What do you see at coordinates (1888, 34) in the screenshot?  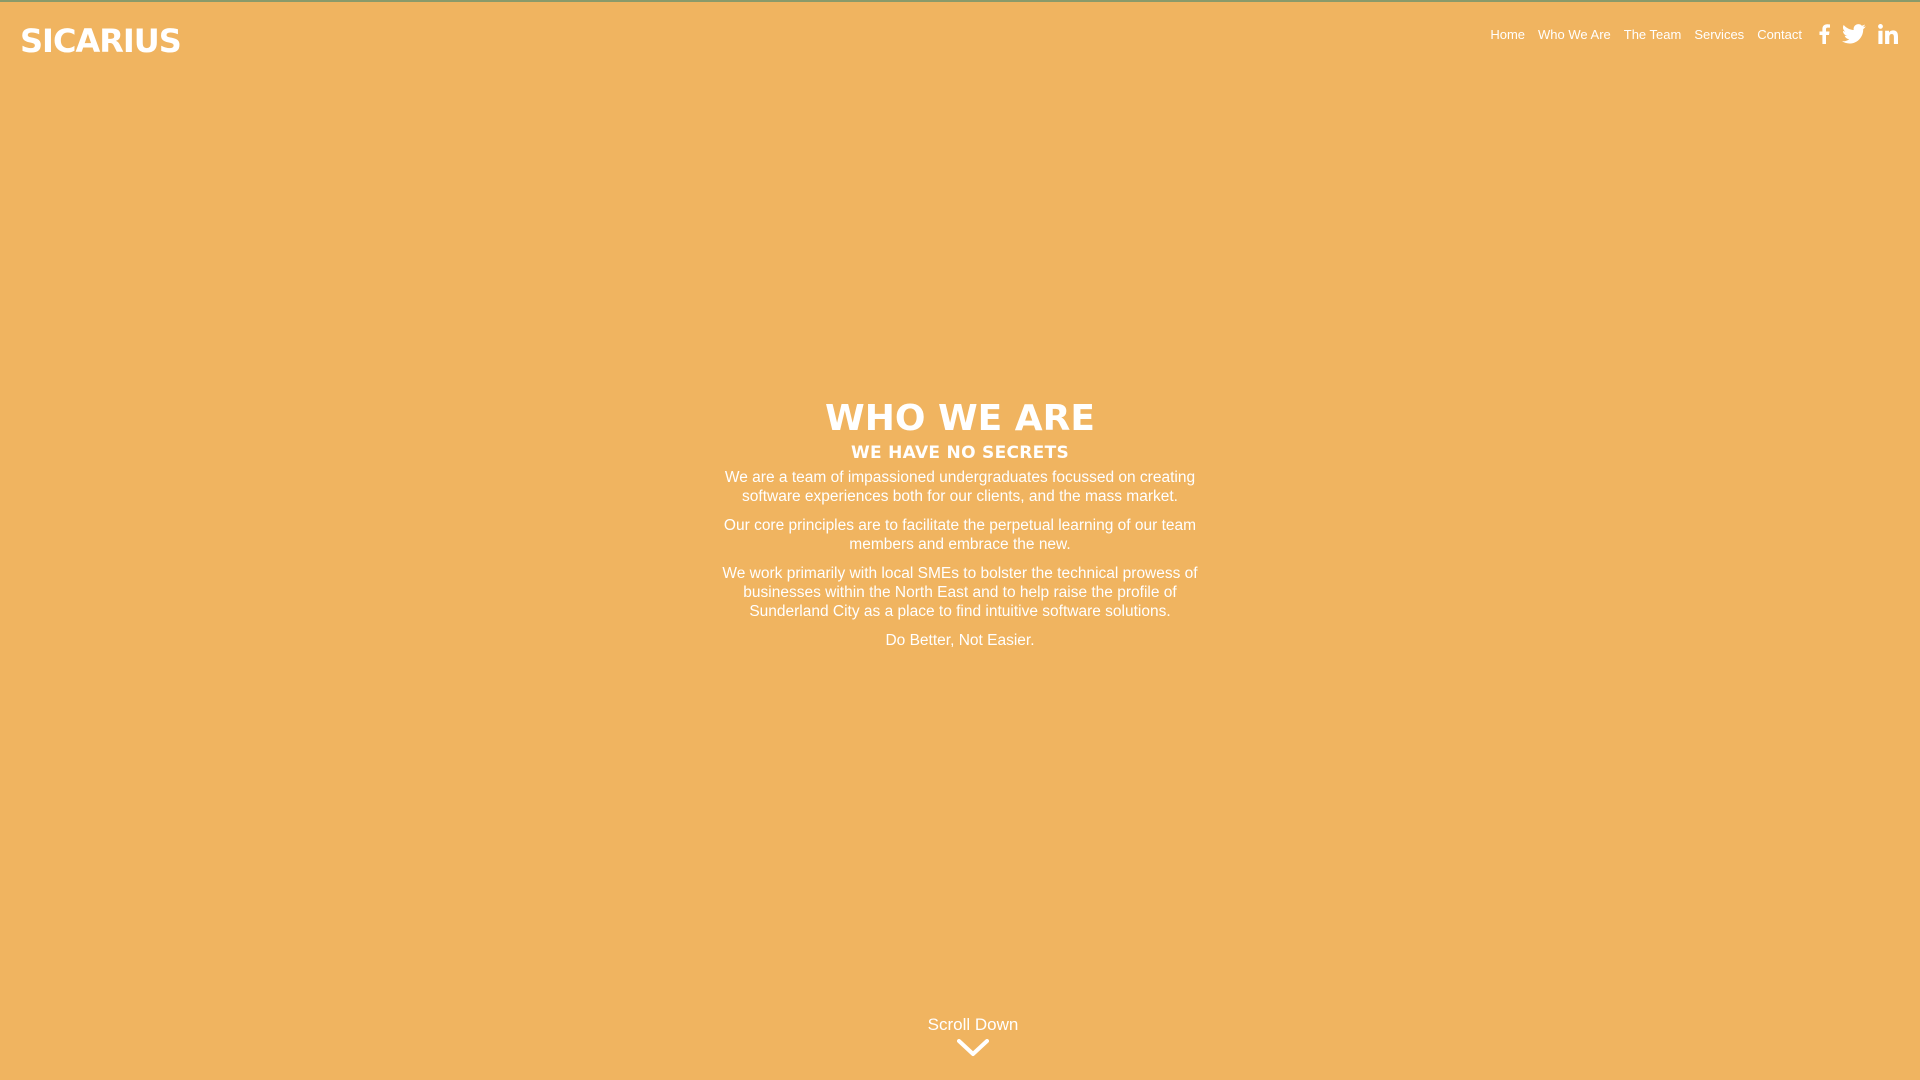 I see `linkedin-icon` at bounding box center [1888, 34].